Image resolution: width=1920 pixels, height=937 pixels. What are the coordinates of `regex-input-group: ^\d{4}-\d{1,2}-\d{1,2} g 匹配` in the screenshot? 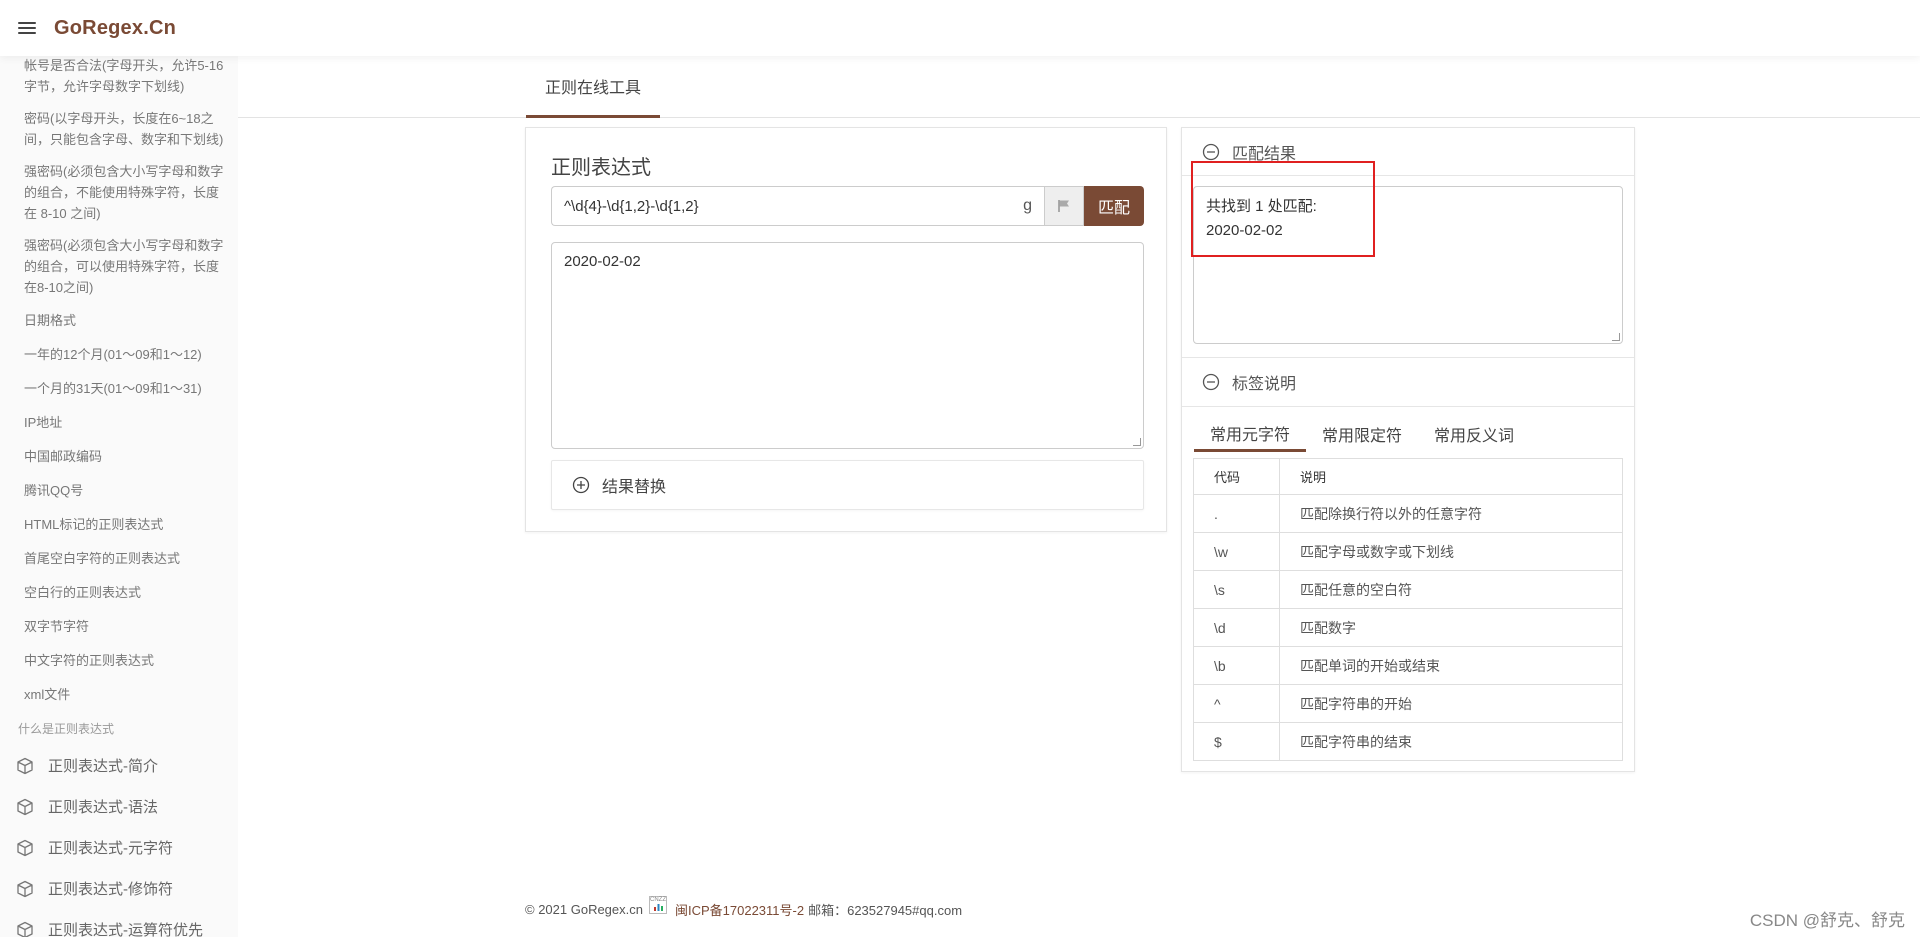 It's located at (847, 206).